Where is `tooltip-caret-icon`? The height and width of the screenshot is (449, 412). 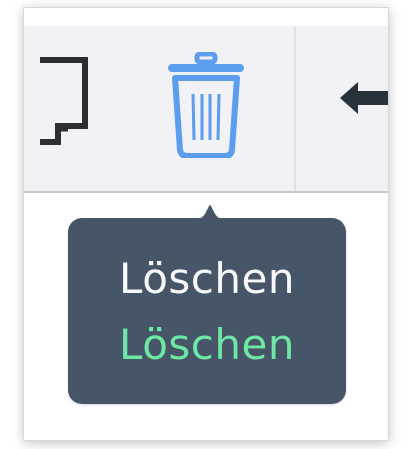 tooltip-caret-icon is located at coordinates (210, 212).